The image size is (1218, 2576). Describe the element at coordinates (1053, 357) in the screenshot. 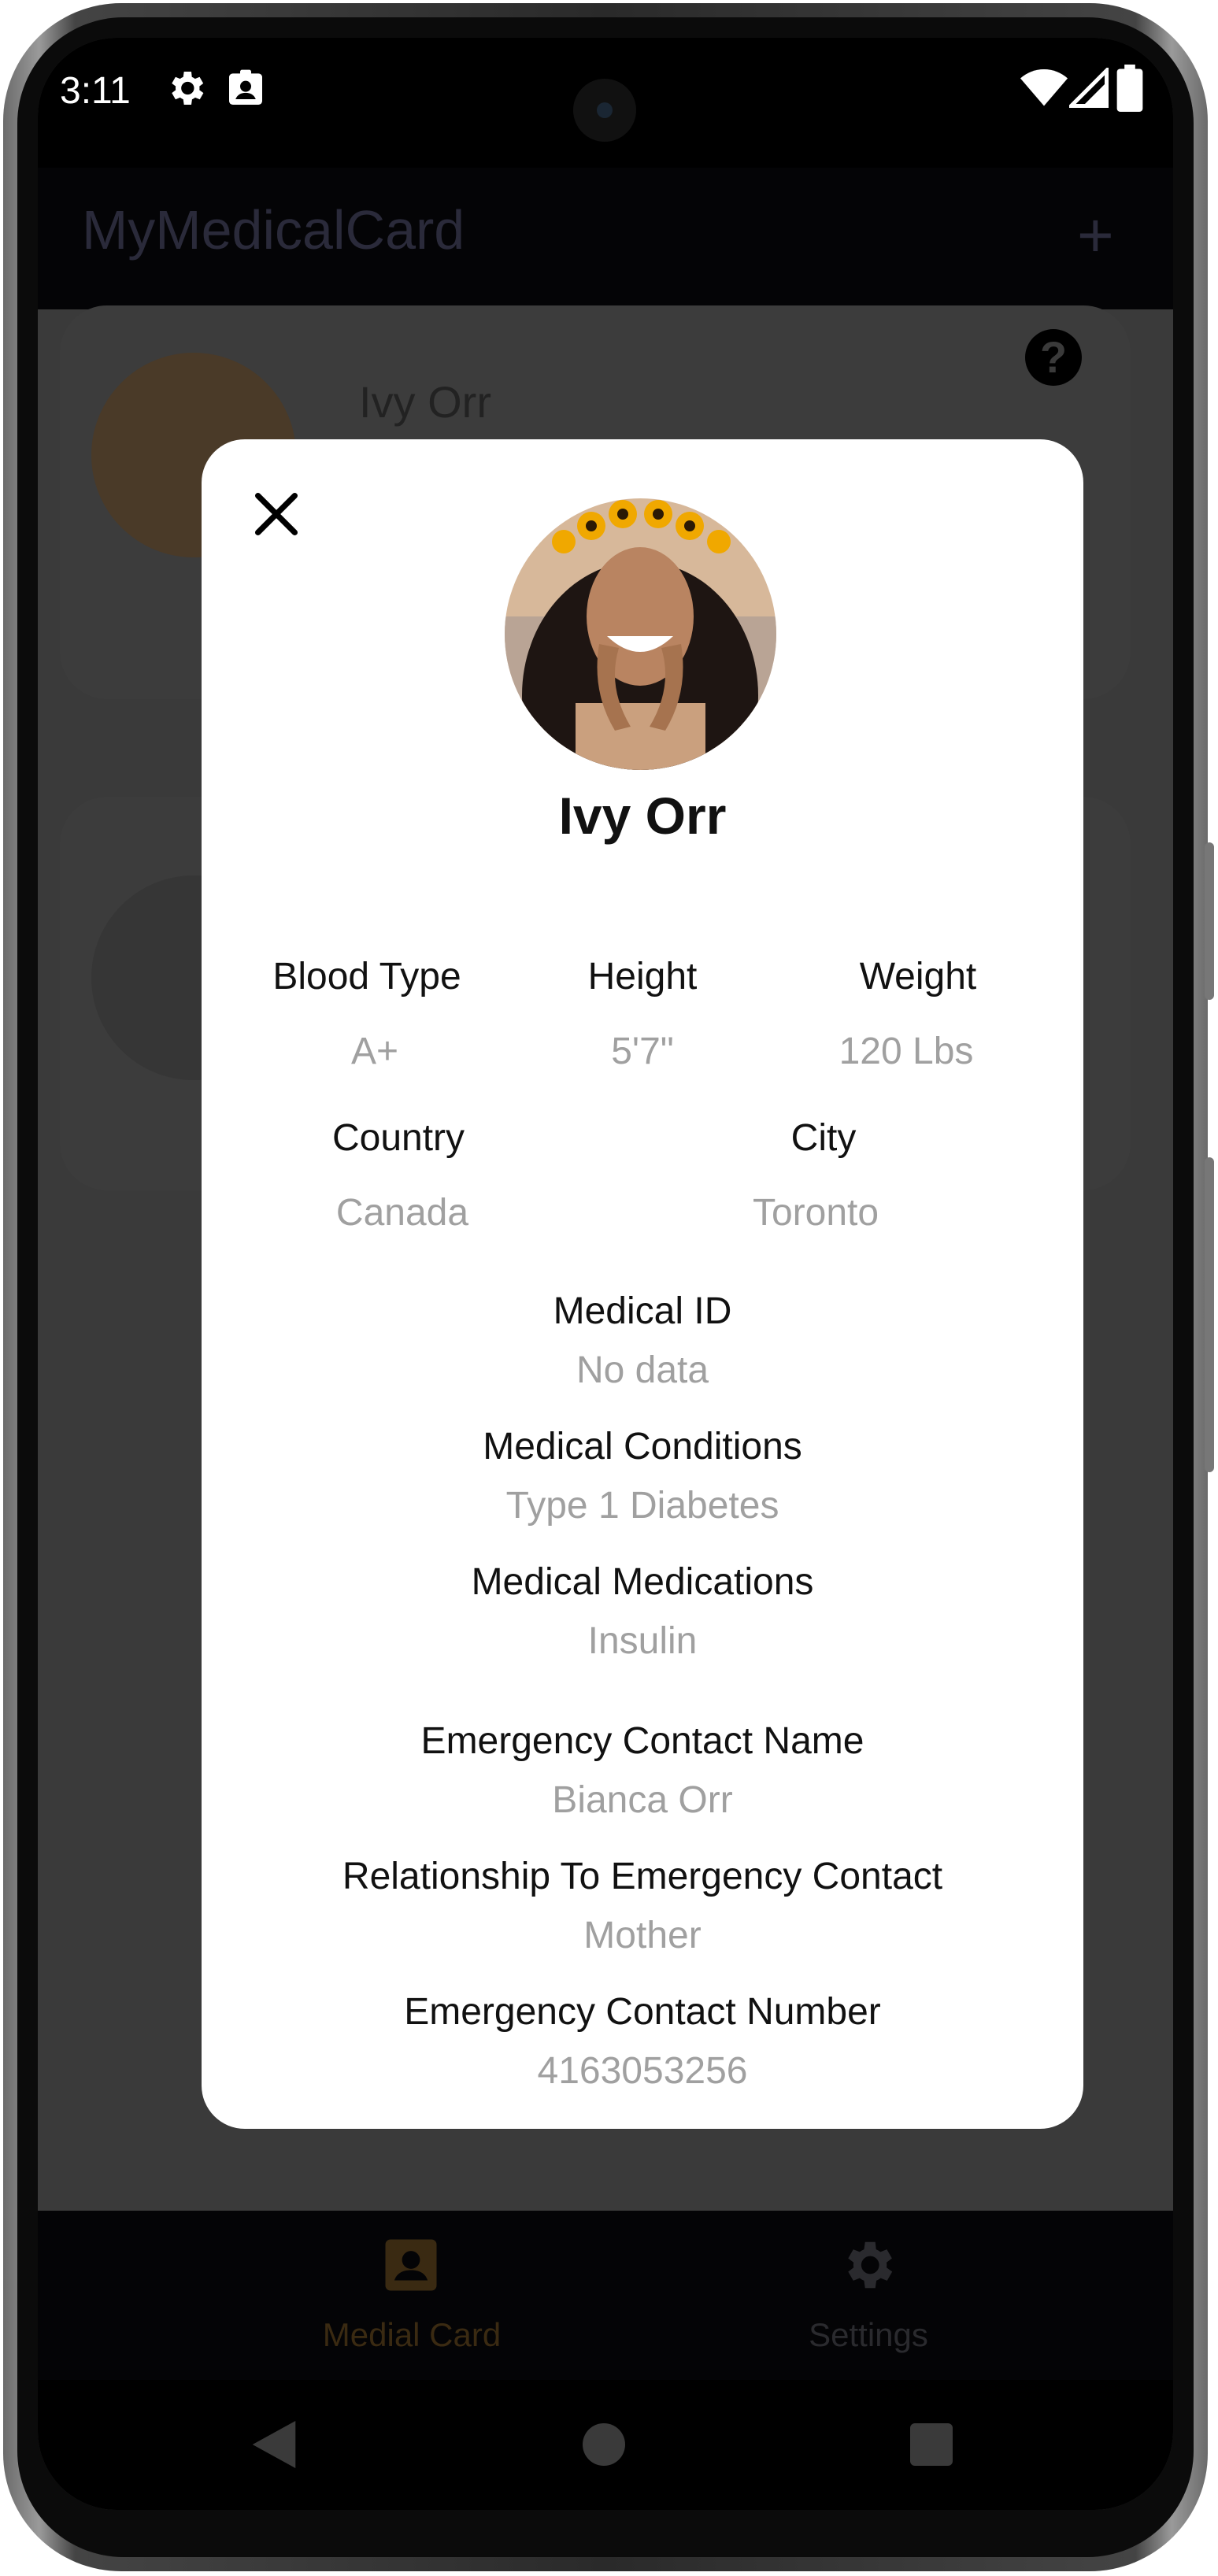

I see `question-icon: ?` at that location.